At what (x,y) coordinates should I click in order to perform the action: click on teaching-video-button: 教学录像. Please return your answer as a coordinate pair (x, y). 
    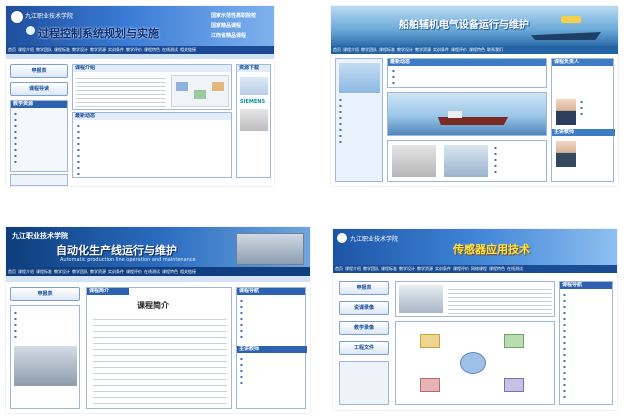
    Looking at the image, I should click on (364, 328).